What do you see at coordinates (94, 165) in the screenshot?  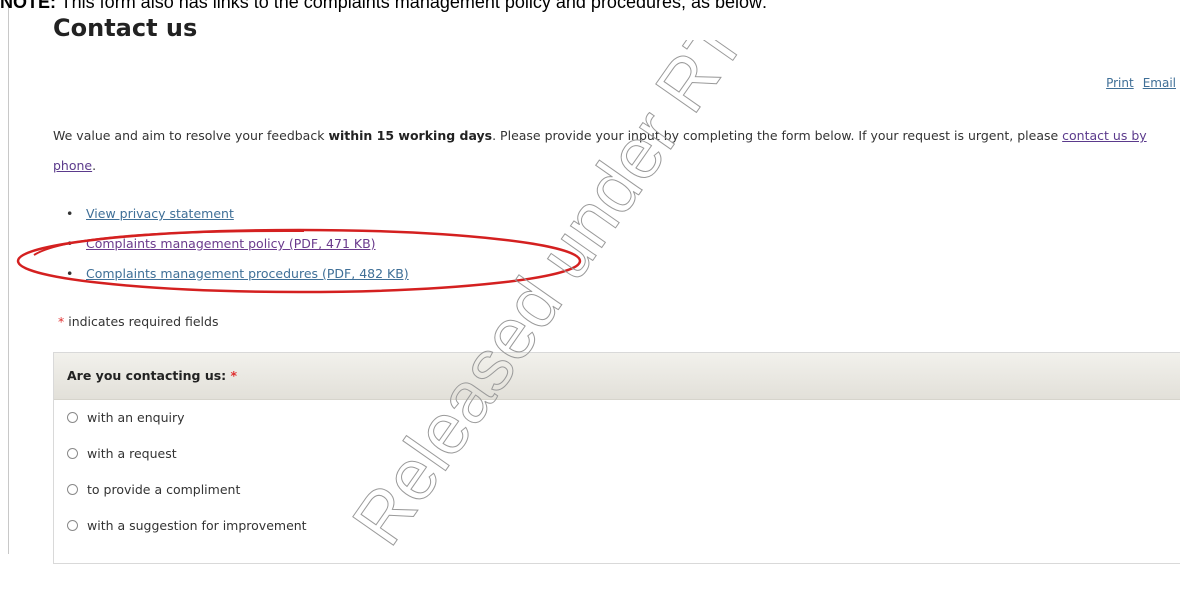 I see `intro-text-3: .` at bounding box center [94, 165].